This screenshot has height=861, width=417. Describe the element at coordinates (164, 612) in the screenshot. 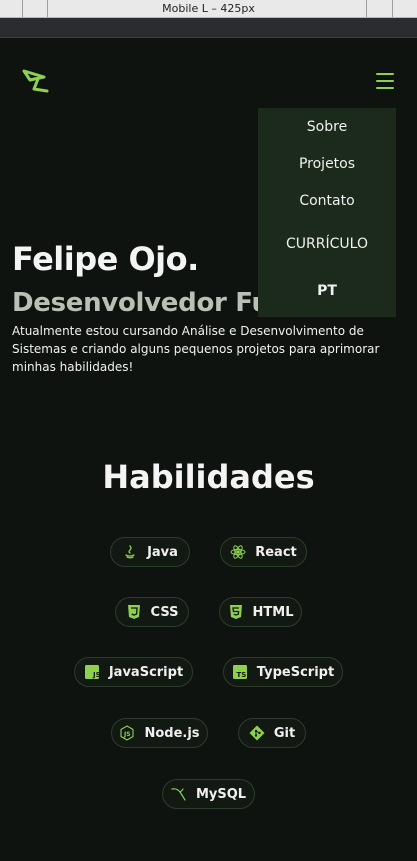

I see `skill-label: CSS` at that location.